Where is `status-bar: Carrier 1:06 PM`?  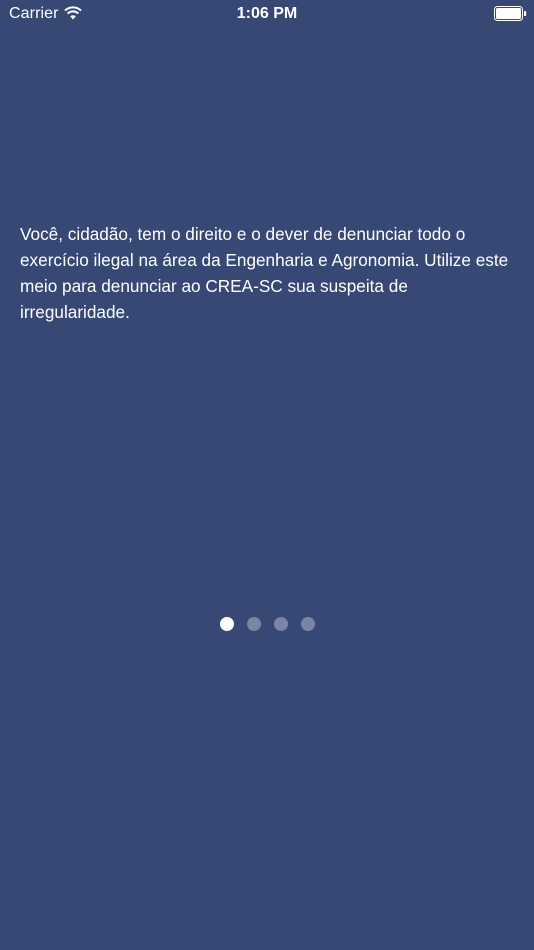
status-bar: Carrier 1:06 PM is located at coordinates (267, 14).